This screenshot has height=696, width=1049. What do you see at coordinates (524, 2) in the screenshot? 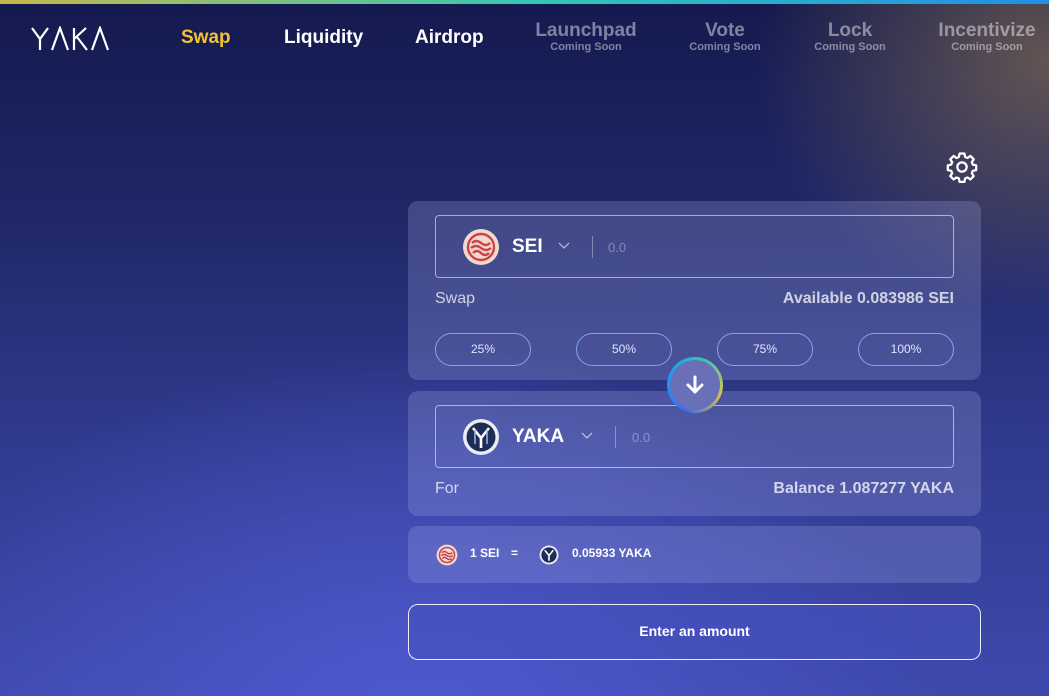
I see `top-accent-bar` at bounding box center [524, 2].